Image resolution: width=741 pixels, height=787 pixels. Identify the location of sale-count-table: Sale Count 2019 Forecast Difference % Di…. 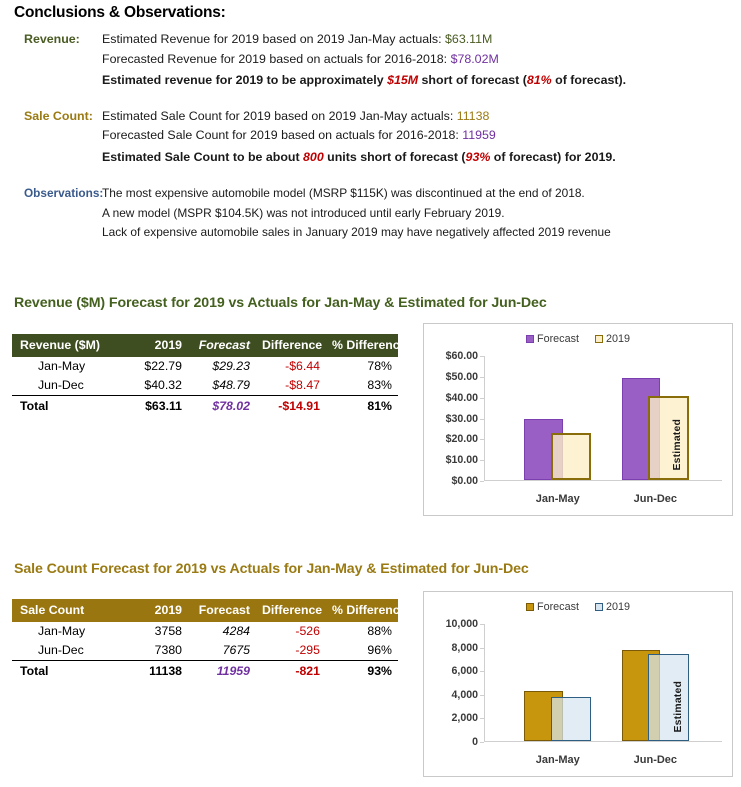
(209, 640).